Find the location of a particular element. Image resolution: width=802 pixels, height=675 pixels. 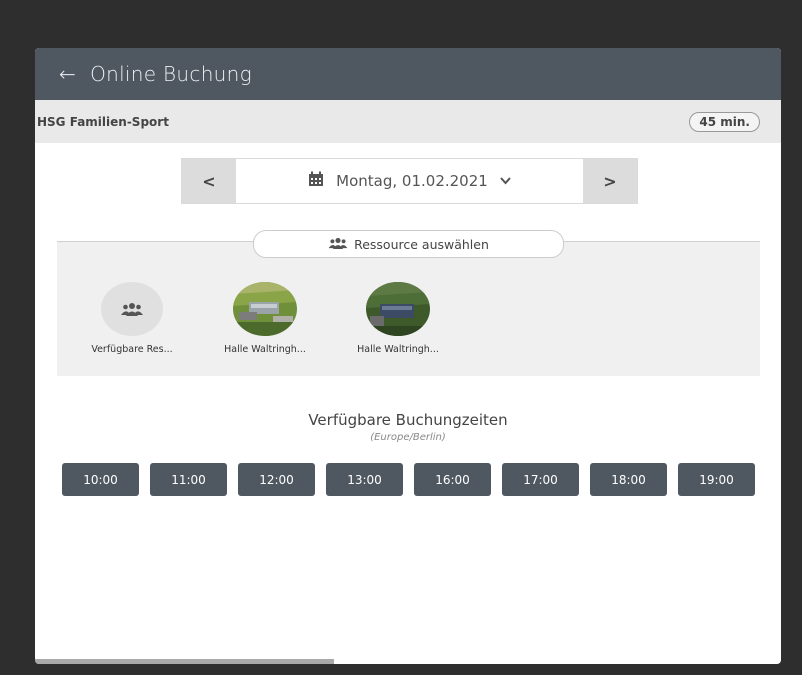

timezone-label: (Europe/Berlin) is located at coordinates (408, 437).